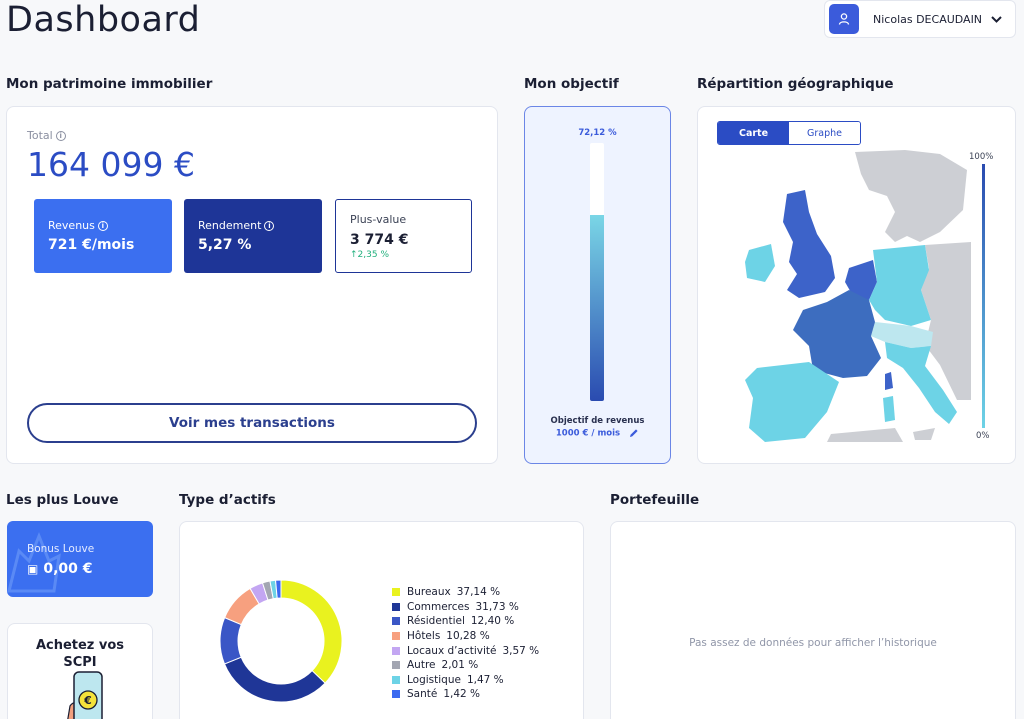 Image resolution: width=1024 pixels, height=719 pixels. I want to click on legend-item: Bureaux 37,14 %, so click(484, 592).